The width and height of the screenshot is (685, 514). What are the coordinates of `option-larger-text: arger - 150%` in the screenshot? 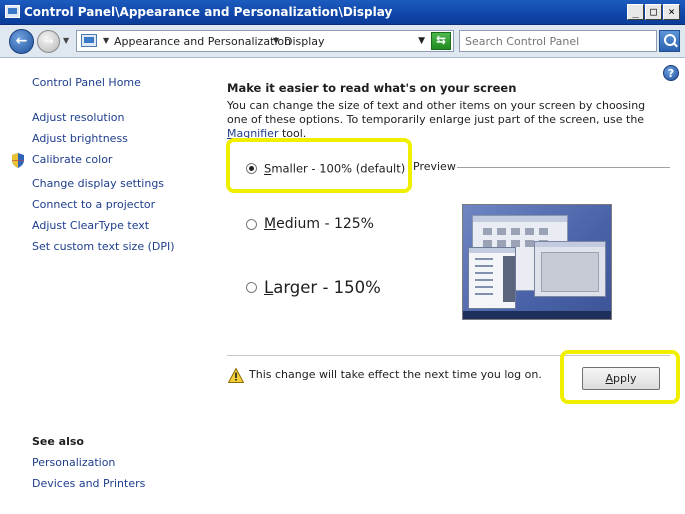 It's located at (327, 287).